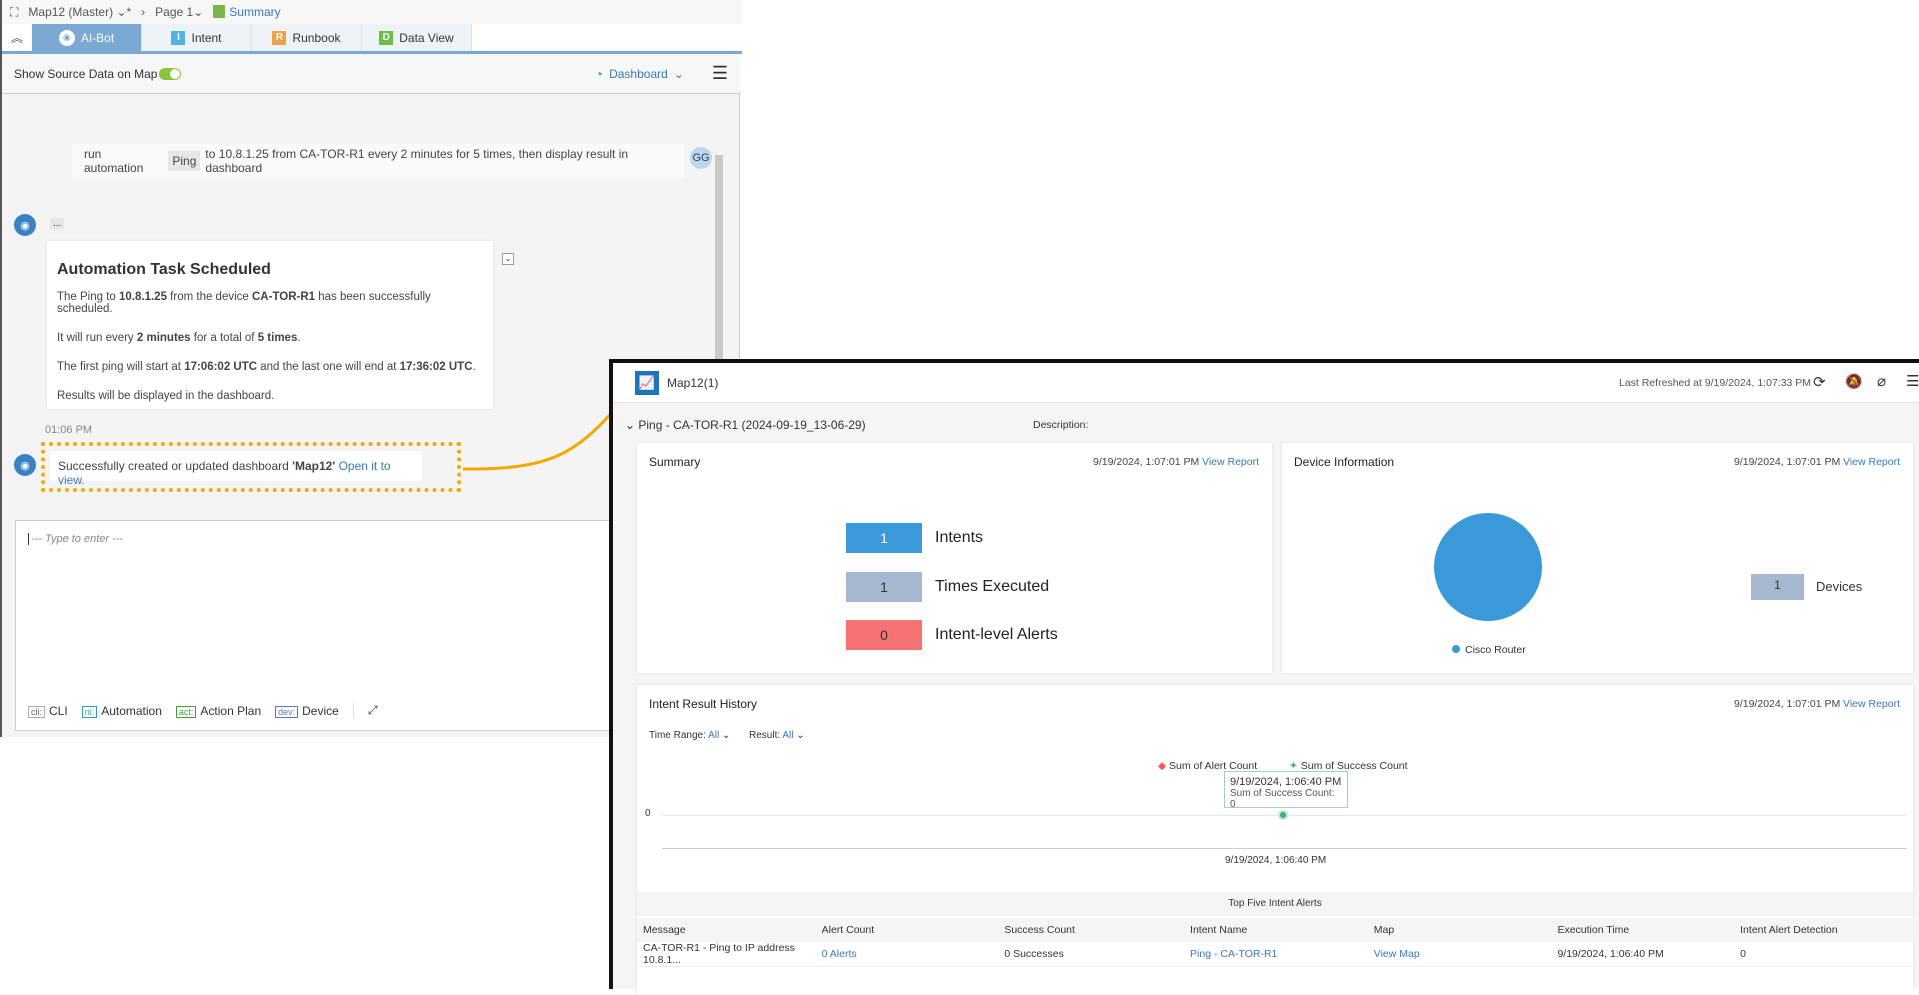 This screenshot has height=995, width=1919. I want to click on legend-dot, so click(1456, 649).